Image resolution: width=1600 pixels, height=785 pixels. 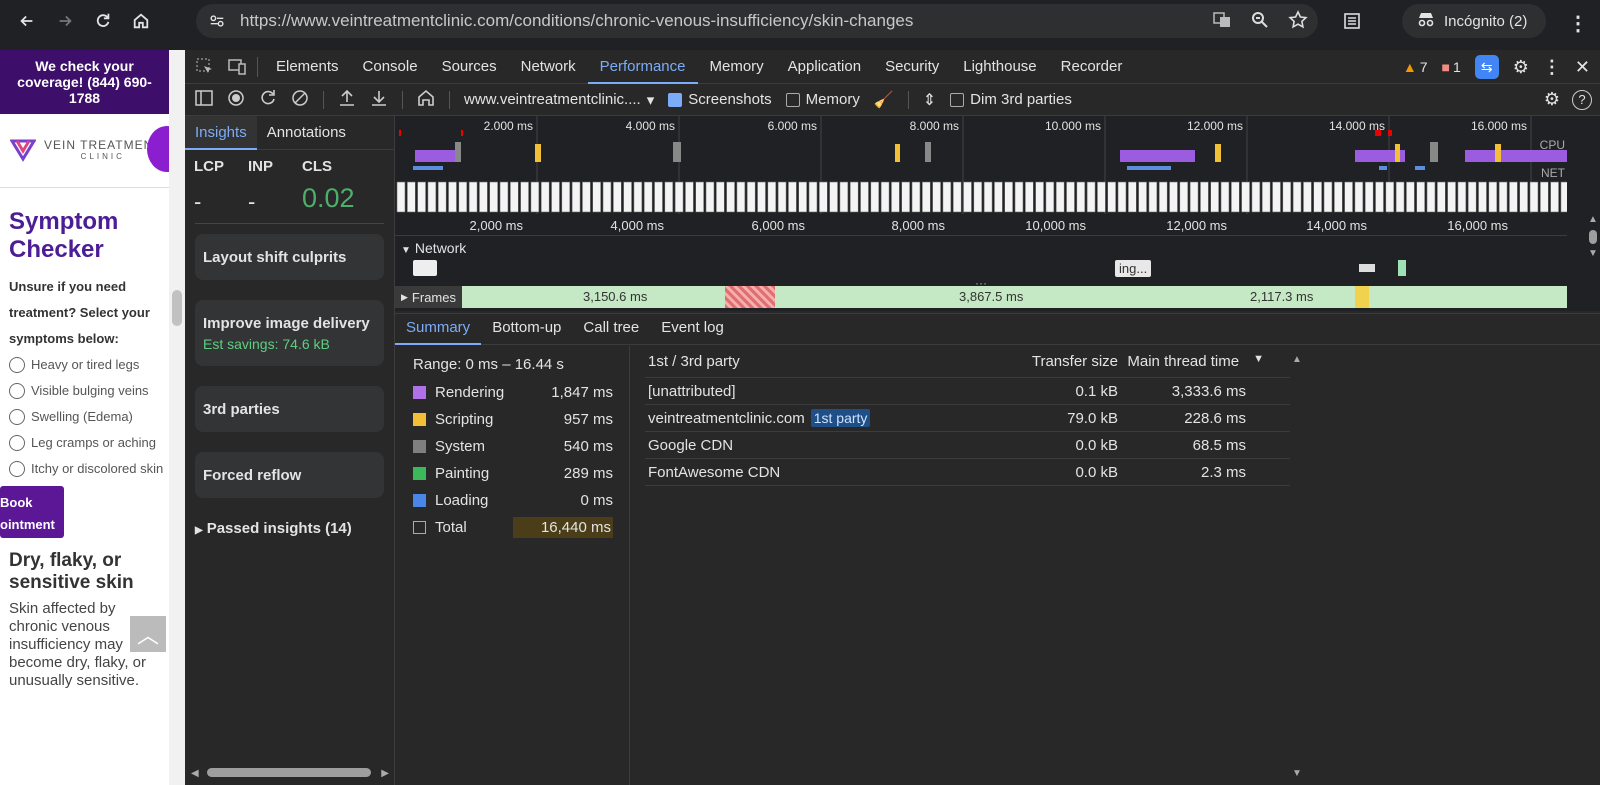 I want to click on frames-track: ▶ Frames 3,150.6 ms 3,867.5 ms 2,117.3 ms, so click(x=981, y=297).